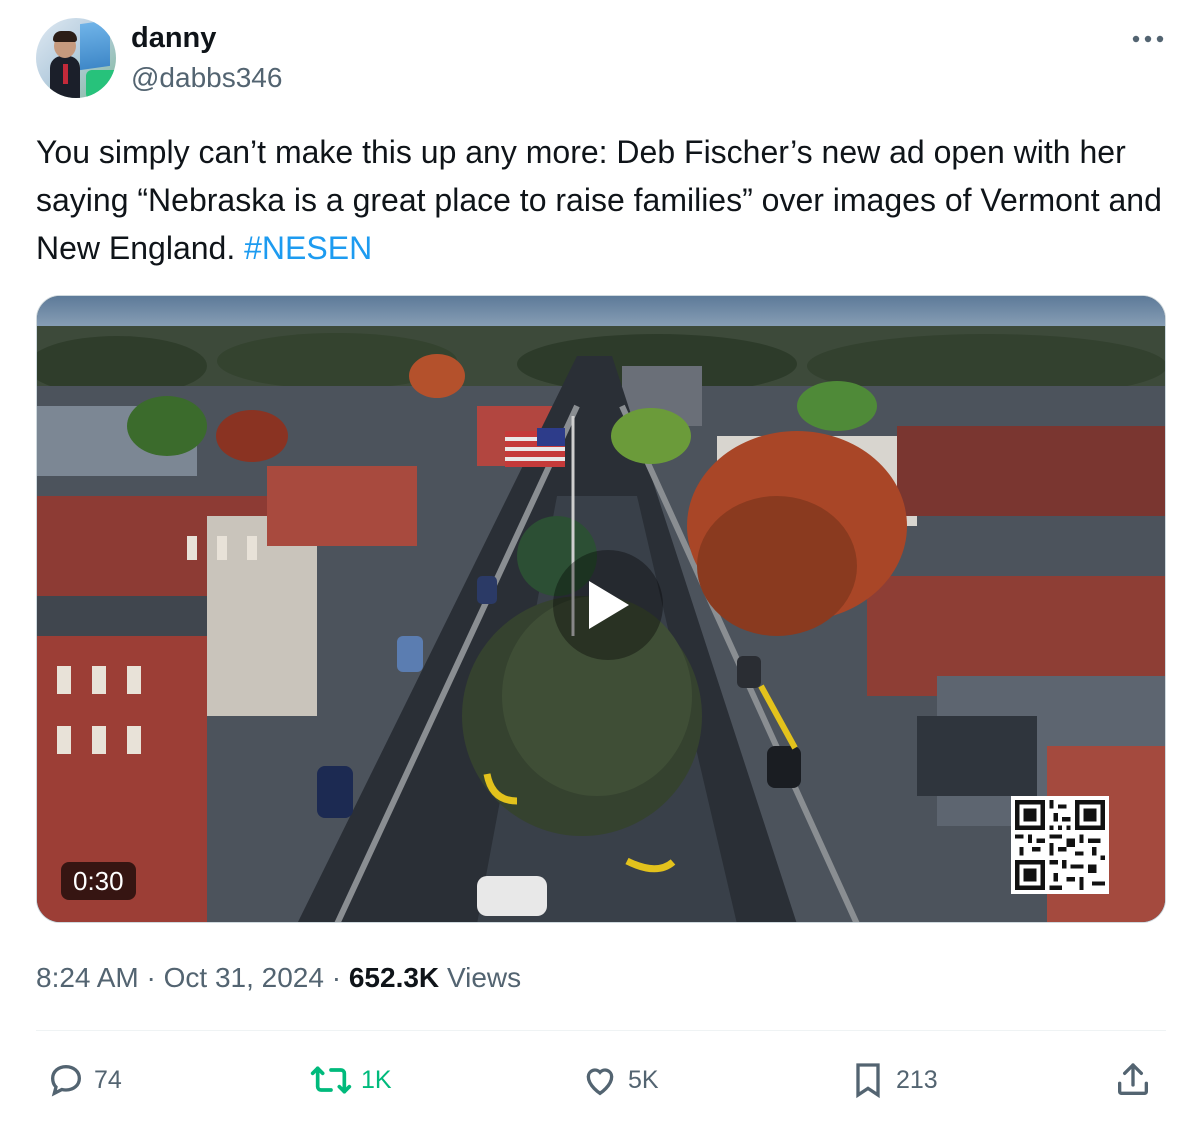  Describe the element at coordinates (484, 977) in the screenshot. I see `views-label: Views` at that location.